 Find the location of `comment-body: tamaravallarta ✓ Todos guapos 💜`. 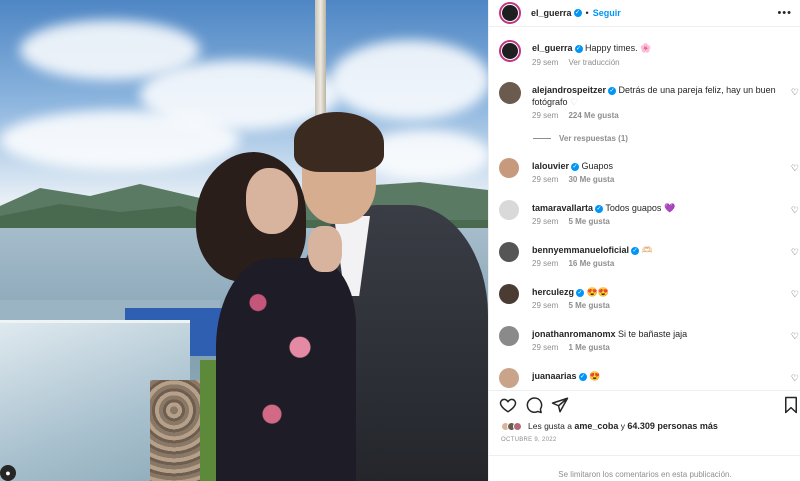

comment-body: tamaravallarta ✓ Todos guapos 💜 is located at coordinates (657, 208).